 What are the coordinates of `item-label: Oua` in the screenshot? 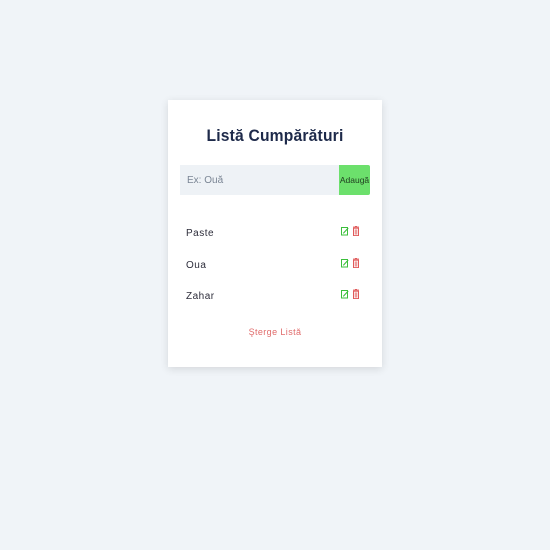 It's located at (196, 265).